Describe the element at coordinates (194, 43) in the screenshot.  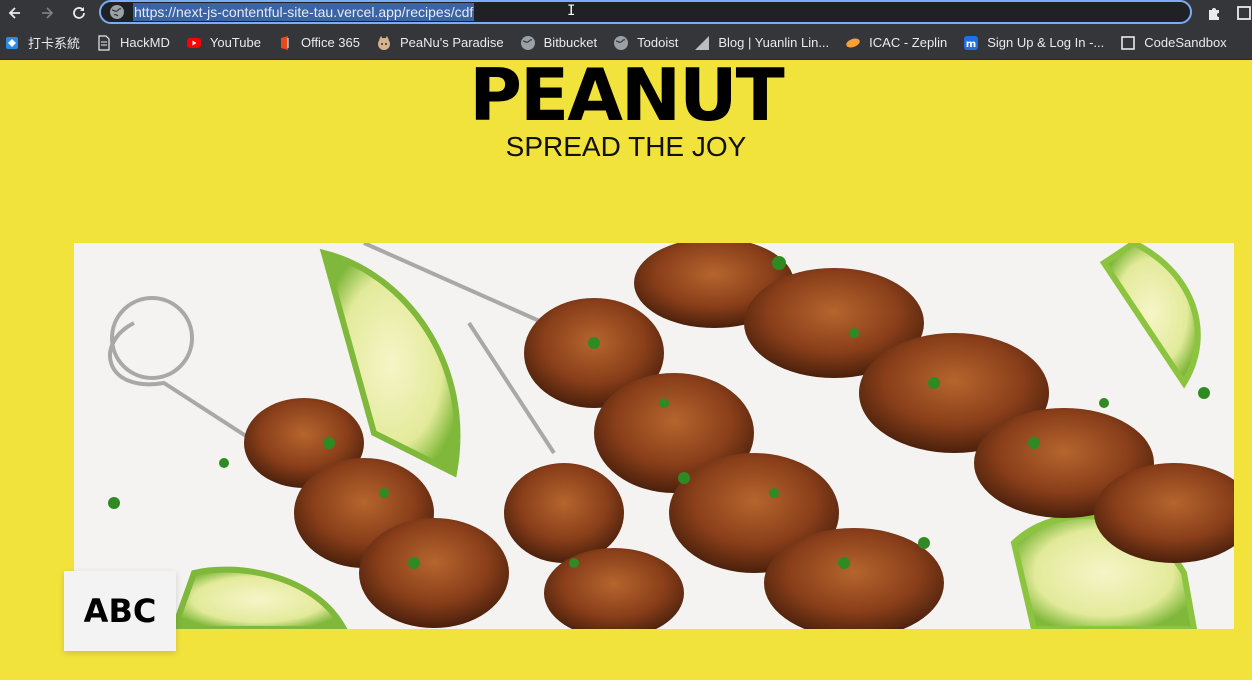
I see `youtube-icon` at that location.